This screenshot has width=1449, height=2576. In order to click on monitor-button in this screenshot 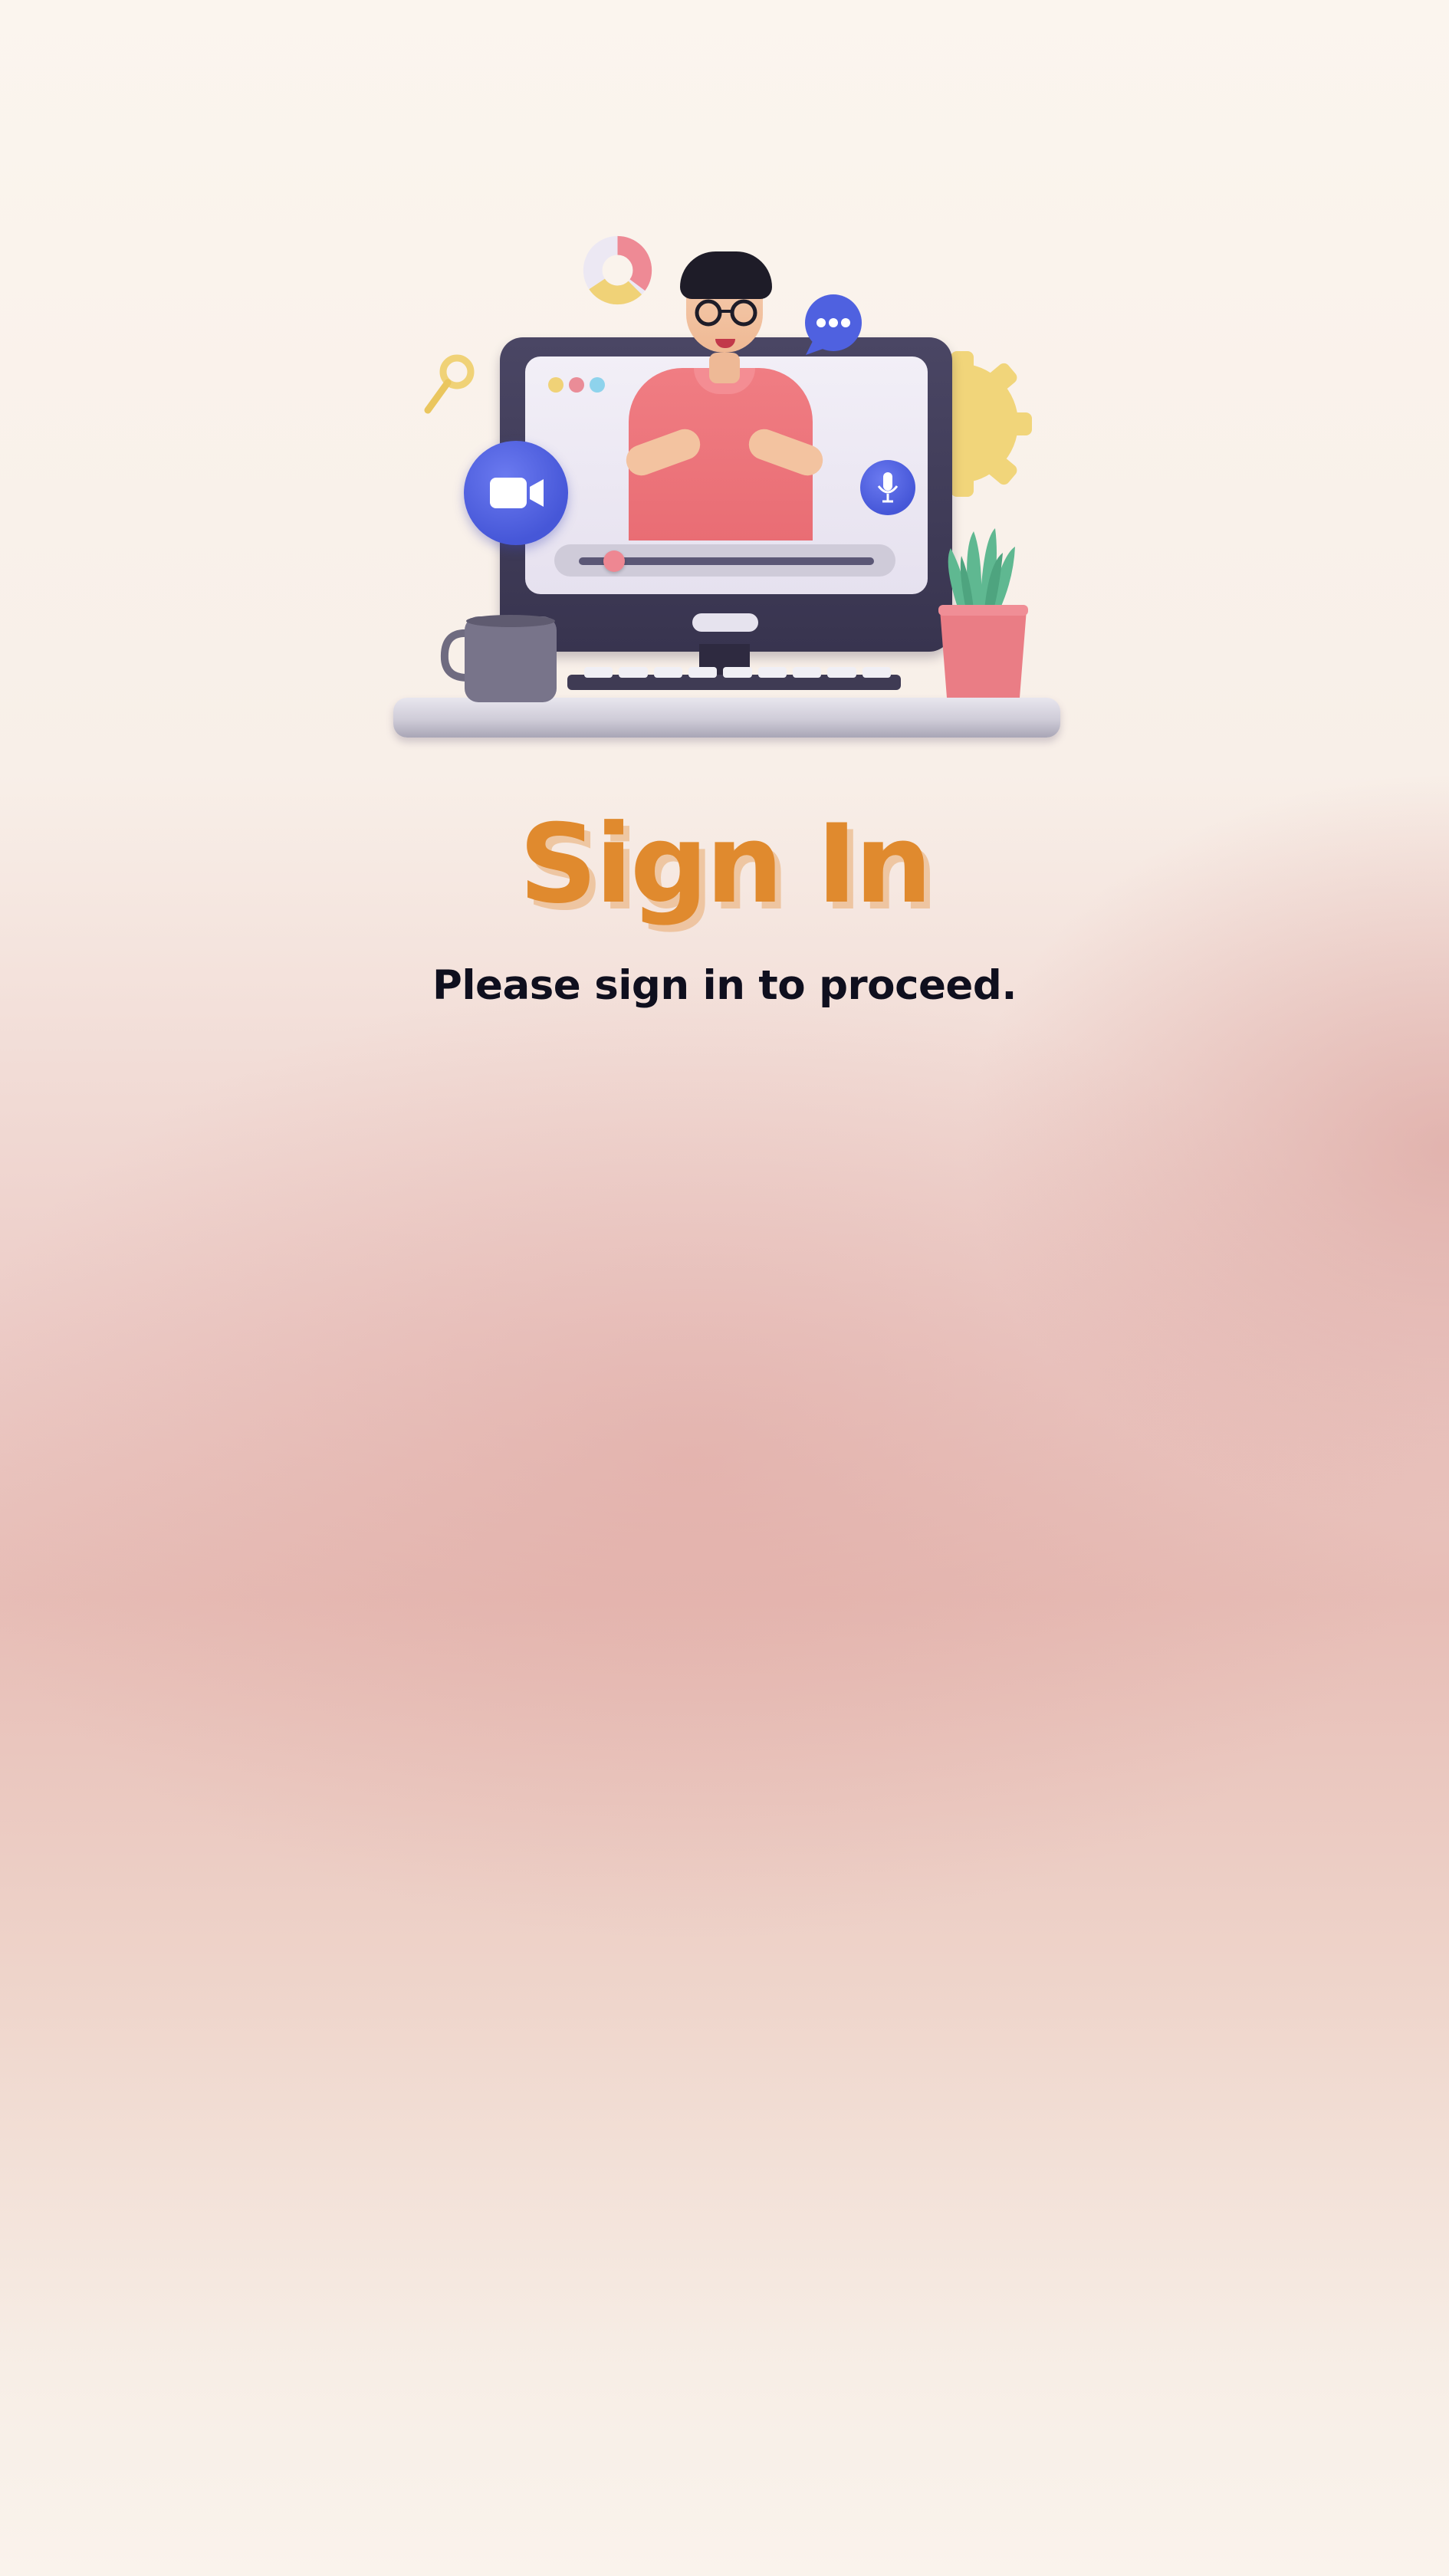, I will do `click(725, 623)`.